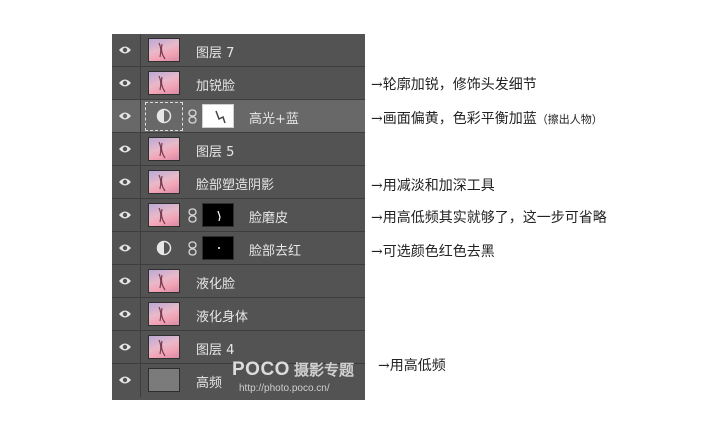 Image resolution: width=705 pixels, height=440 pixels. I want to click on layer-name: 脸部去红, so click(275, 249).